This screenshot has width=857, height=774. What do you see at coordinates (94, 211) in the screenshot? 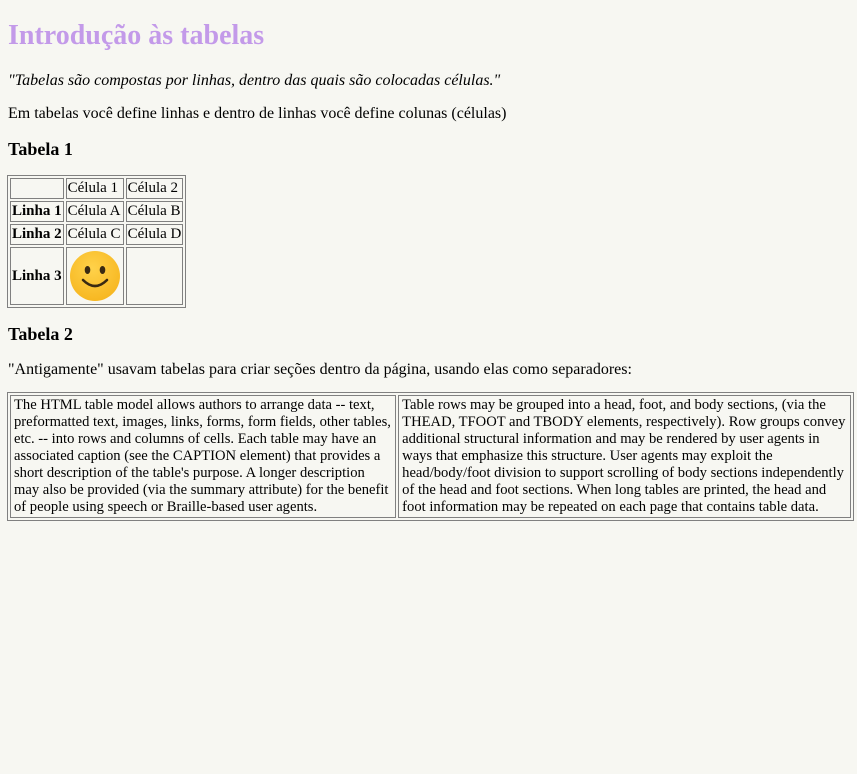
I see `table-1-cell: Célula A` at bounding box center [94, 211].